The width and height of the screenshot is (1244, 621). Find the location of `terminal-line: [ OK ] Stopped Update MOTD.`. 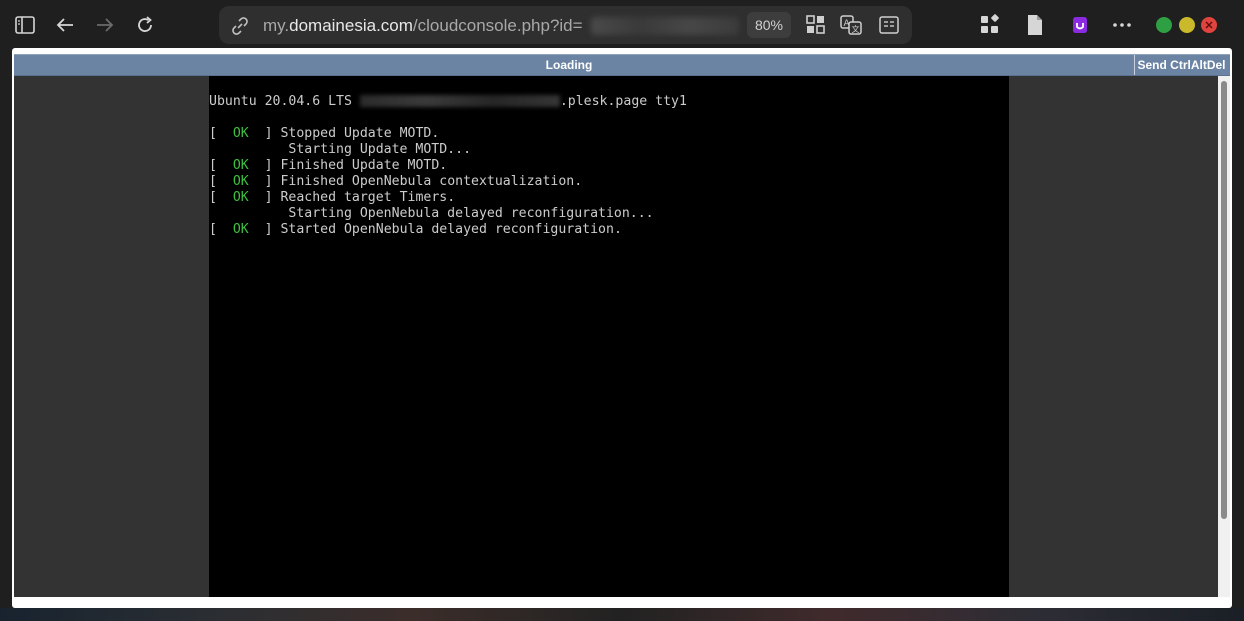

terminal-line: [ OK ] Stopped Update MOTD. is located at coordinates (324, 133).